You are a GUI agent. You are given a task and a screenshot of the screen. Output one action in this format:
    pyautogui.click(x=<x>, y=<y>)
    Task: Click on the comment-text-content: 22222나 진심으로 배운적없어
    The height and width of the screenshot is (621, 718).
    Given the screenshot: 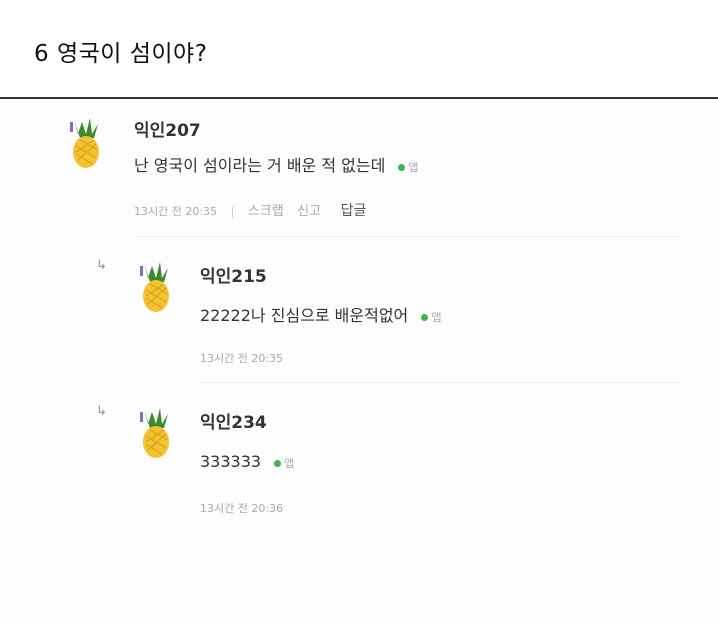 What is the action you would take?
    pyautogui.click(x=304, y=315)
    